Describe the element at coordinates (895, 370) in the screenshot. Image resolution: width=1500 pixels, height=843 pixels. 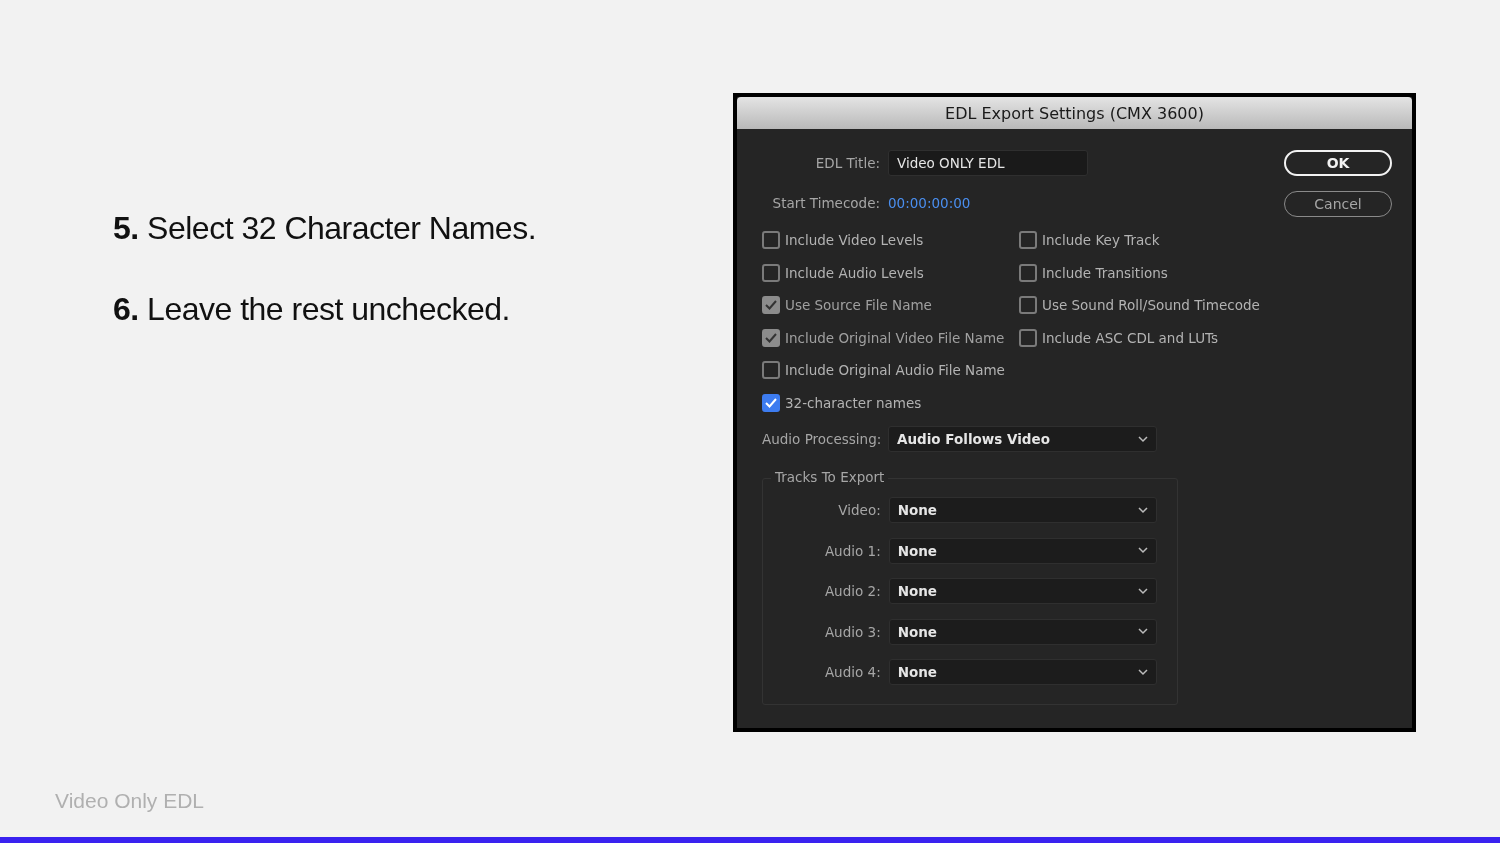
I see `checkbox-label: Include Original Audio File Name` at that location.